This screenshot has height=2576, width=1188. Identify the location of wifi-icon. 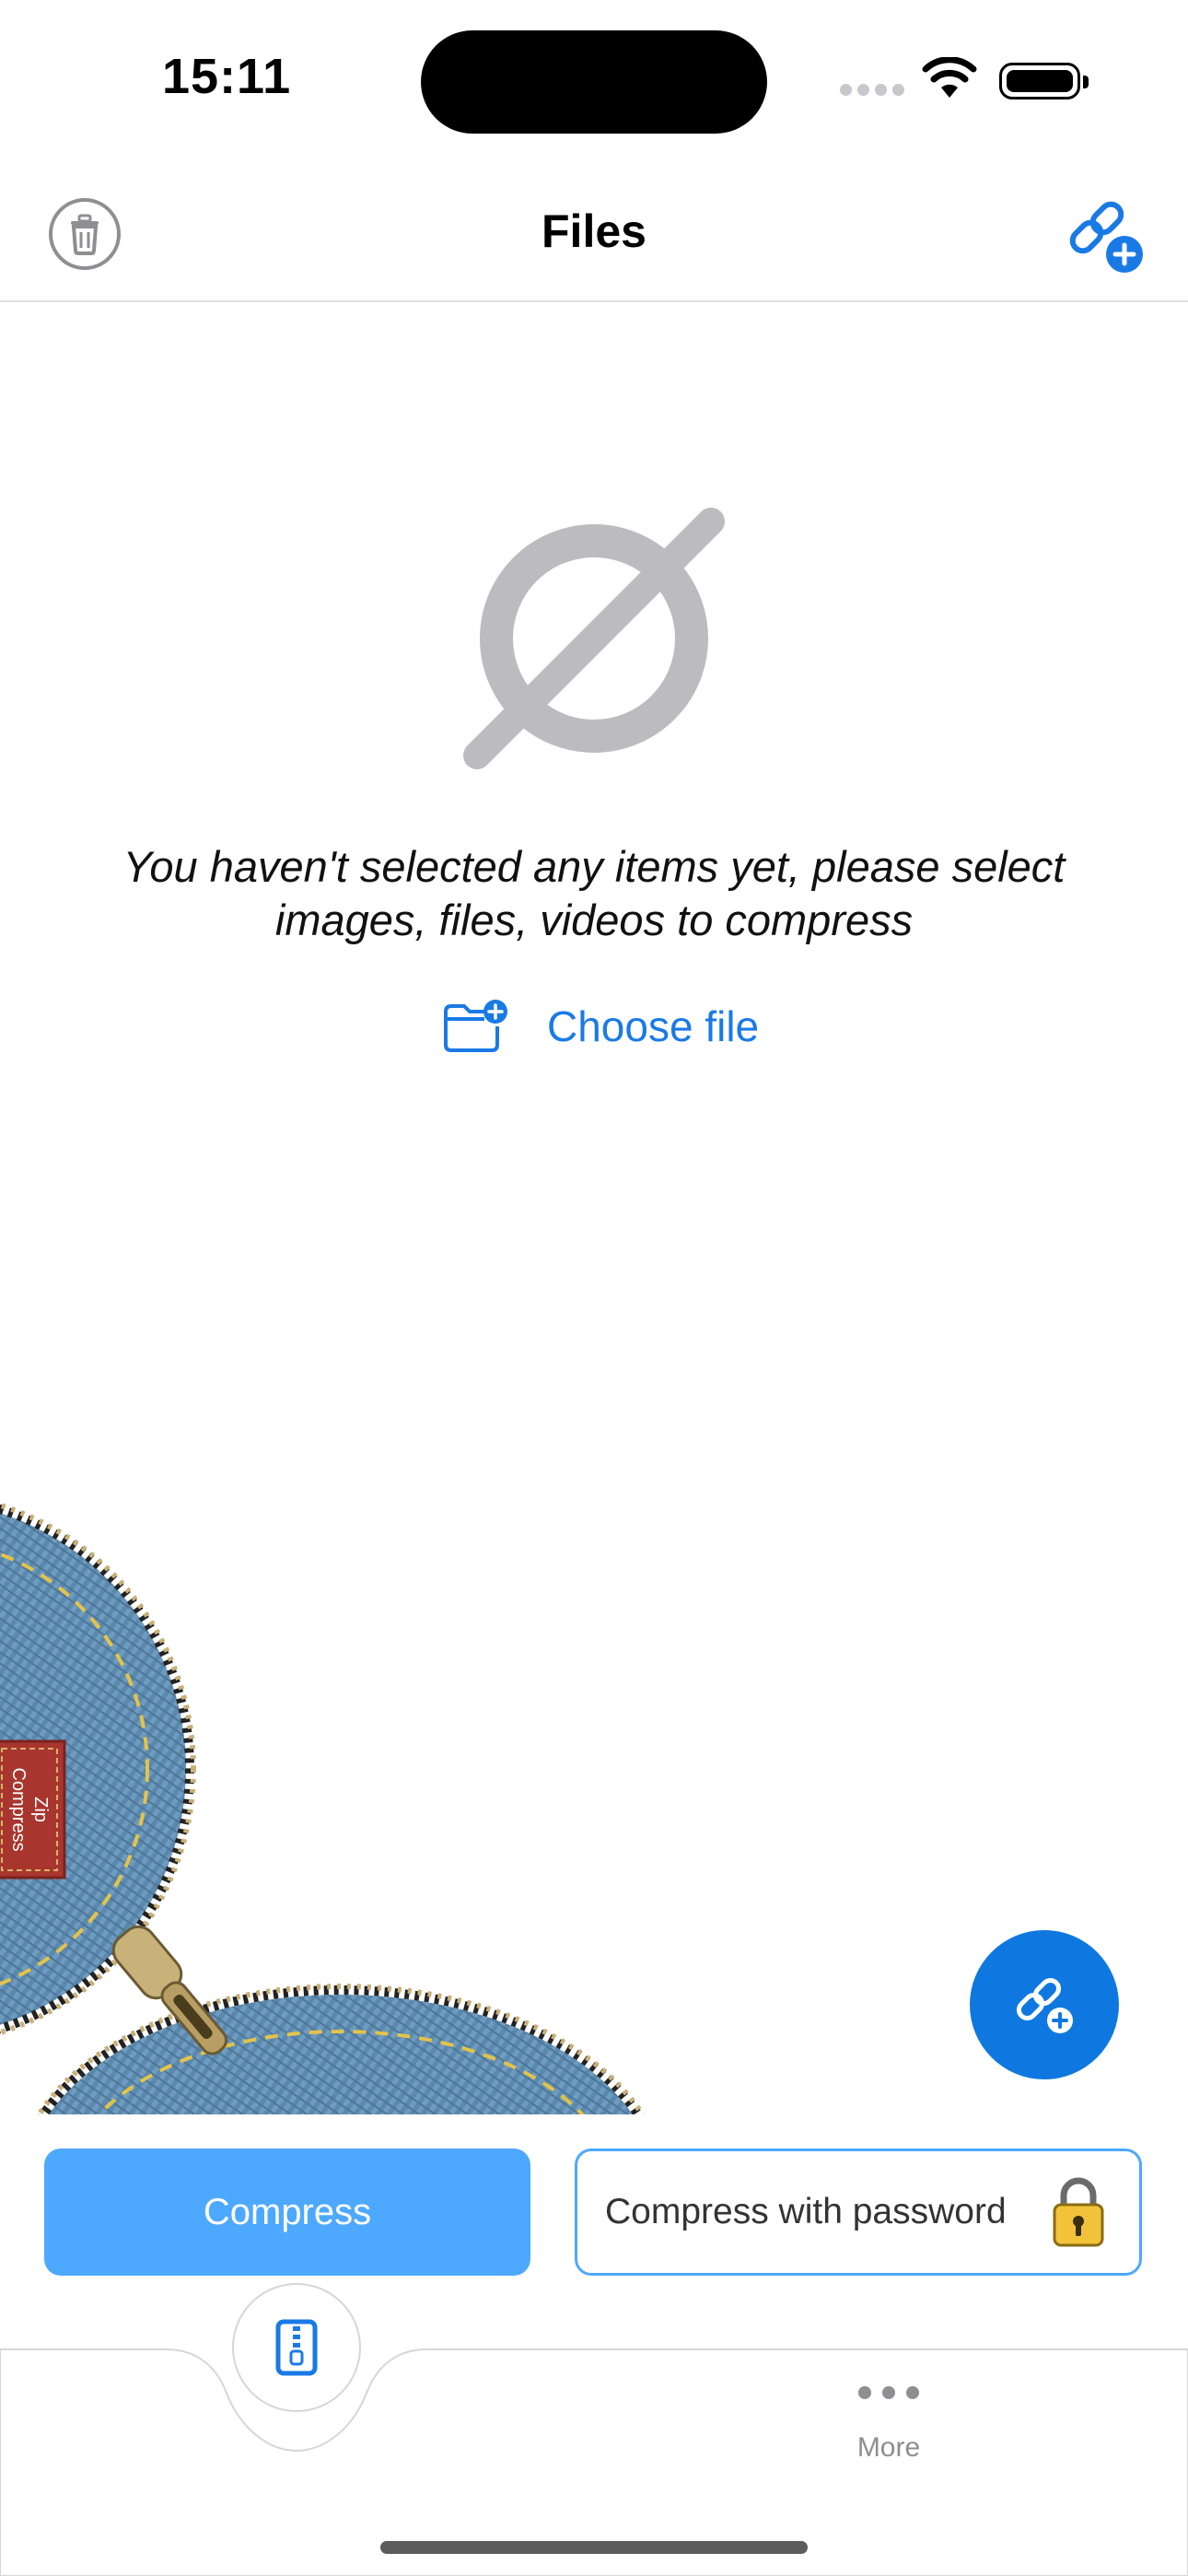
(949, 77).